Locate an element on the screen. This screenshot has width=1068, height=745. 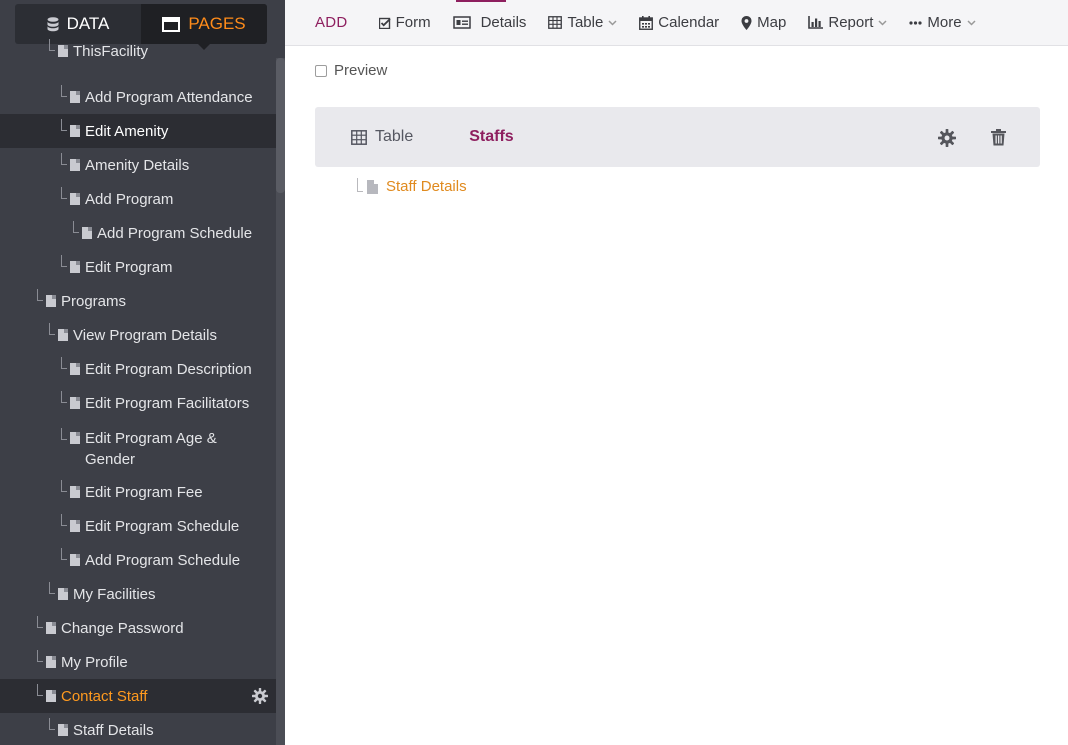
tree-item-add-program-schedule-2: Add Program Schedule is located at coordinates (138, 560).